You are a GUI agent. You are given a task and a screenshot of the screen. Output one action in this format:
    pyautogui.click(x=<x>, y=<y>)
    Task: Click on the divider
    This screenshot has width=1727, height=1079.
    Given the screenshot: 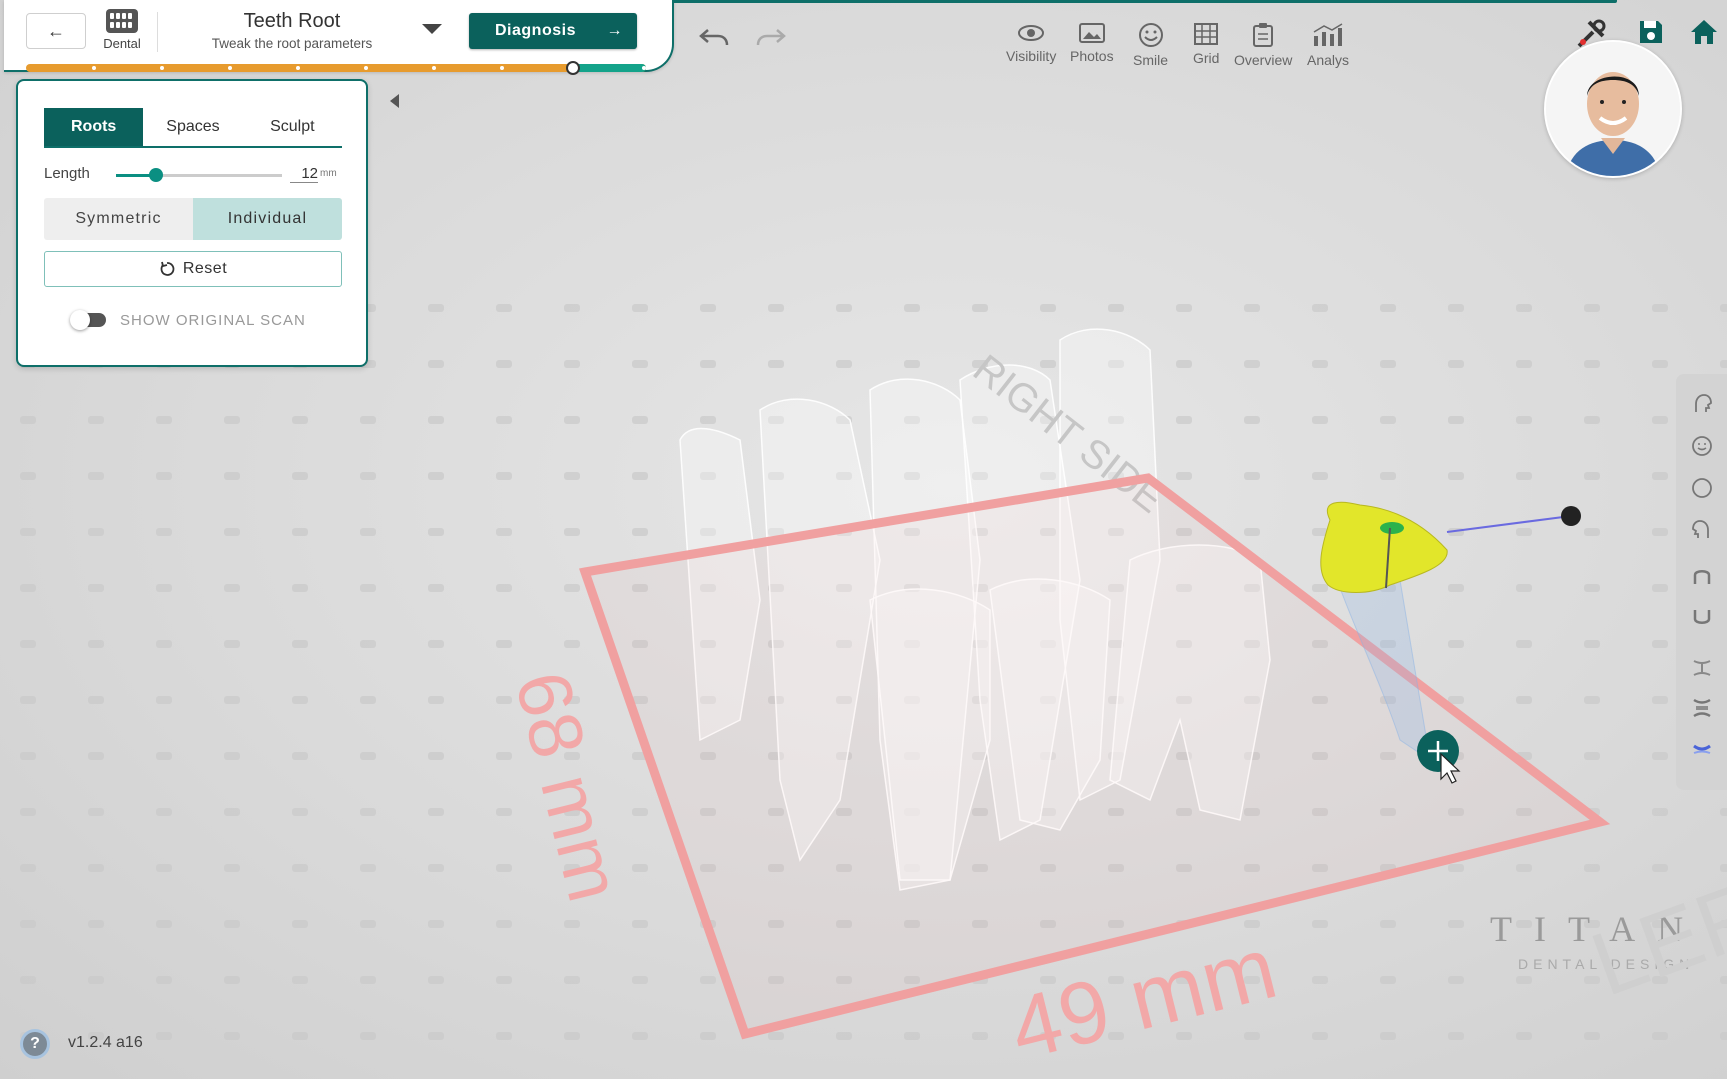 What is the action you would take?
    pyautogui.click(x=157, y=32)
    